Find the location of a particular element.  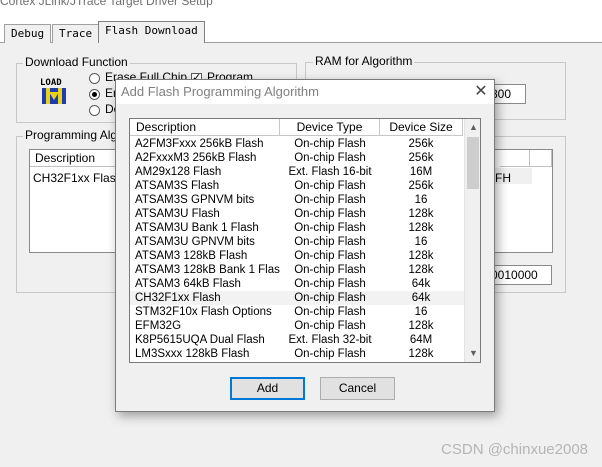

table-row: STM32F10x Flash Options On-chip Flash 16 is located at coordinates (297, 312).